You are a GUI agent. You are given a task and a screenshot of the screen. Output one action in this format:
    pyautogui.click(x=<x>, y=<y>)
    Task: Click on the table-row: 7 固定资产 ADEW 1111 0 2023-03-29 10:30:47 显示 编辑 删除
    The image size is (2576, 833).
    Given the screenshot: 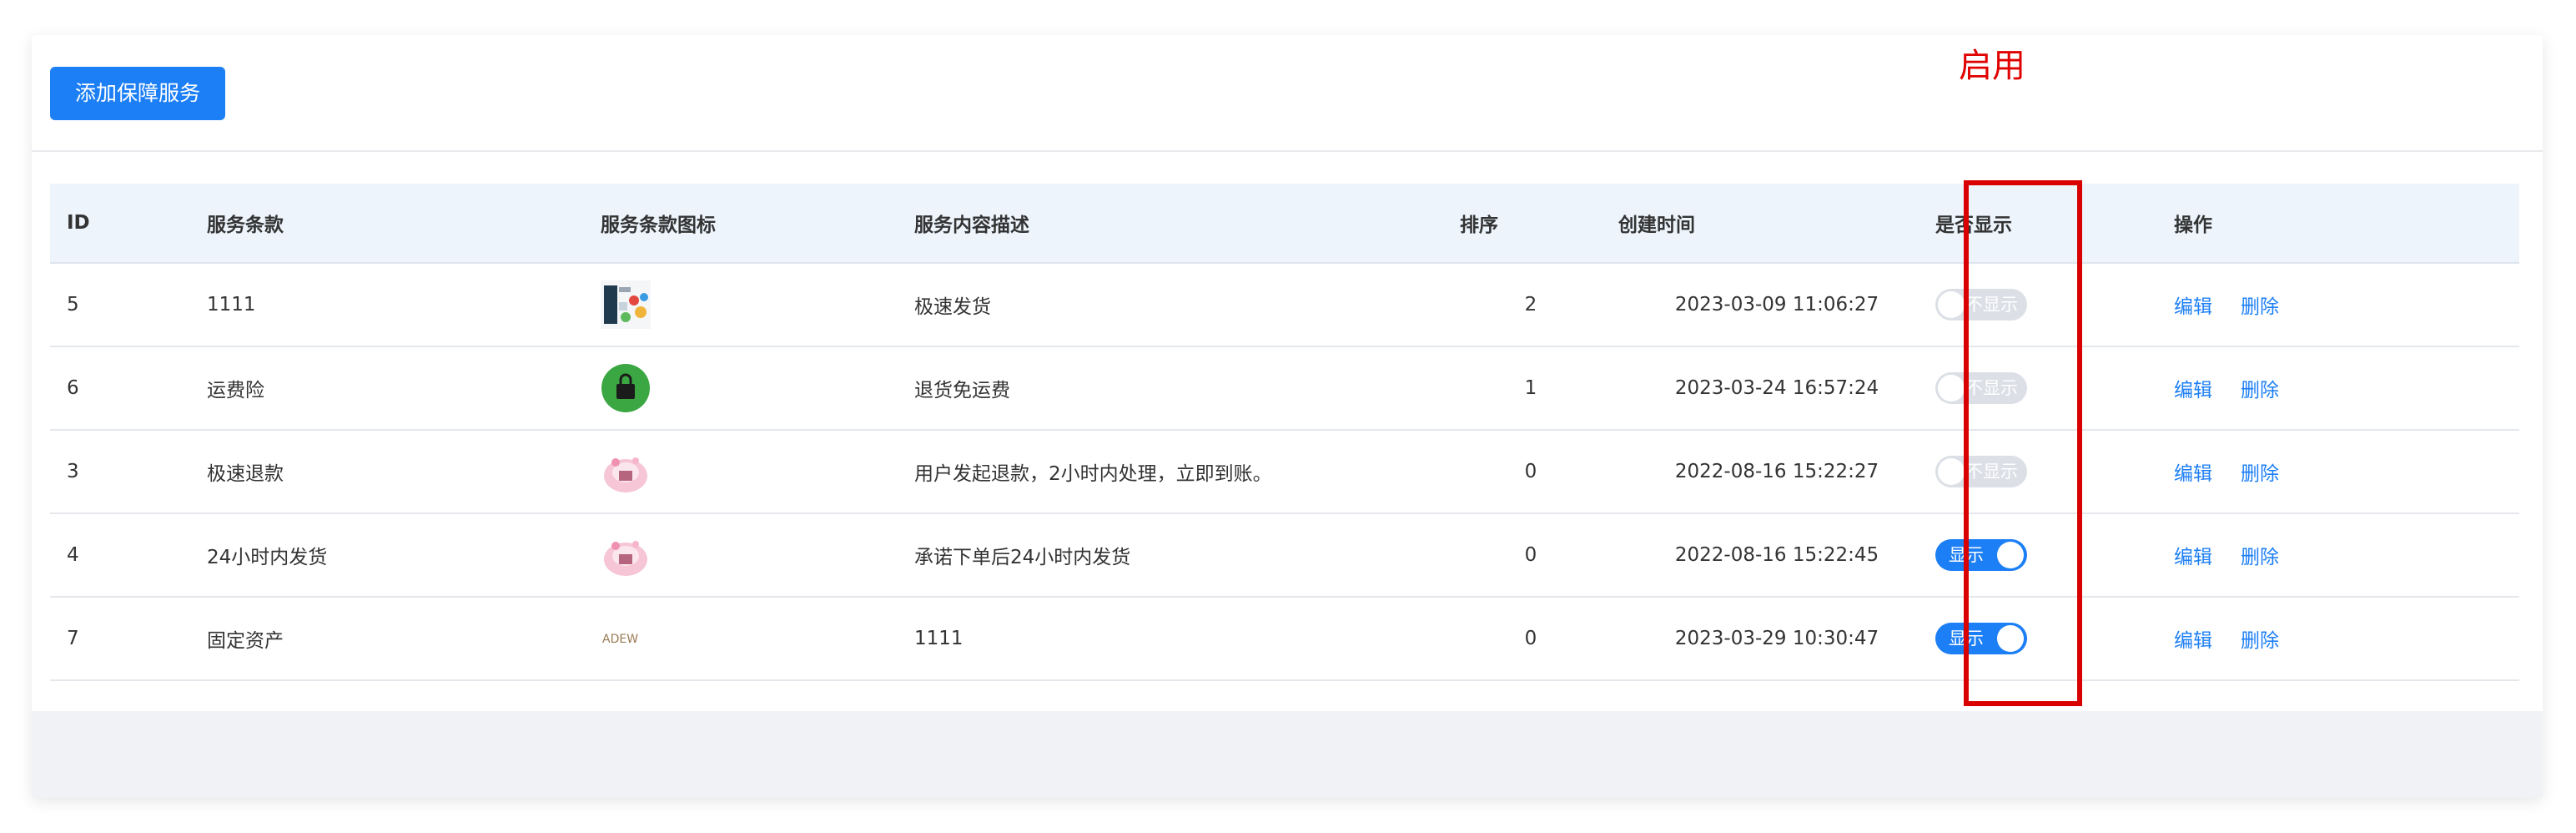 What is the action you would take?
    pyautogui.click(x=1284, y=639)
    